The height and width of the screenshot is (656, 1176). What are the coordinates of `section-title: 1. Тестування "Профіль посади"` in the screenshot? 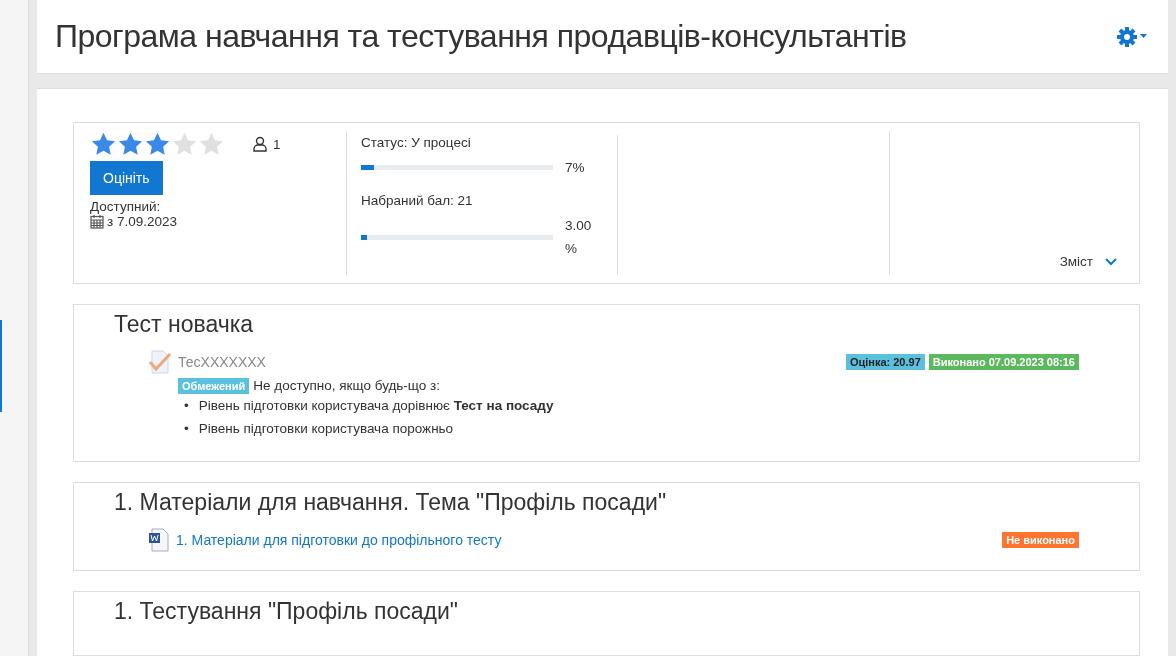 It's located at (286, 611).